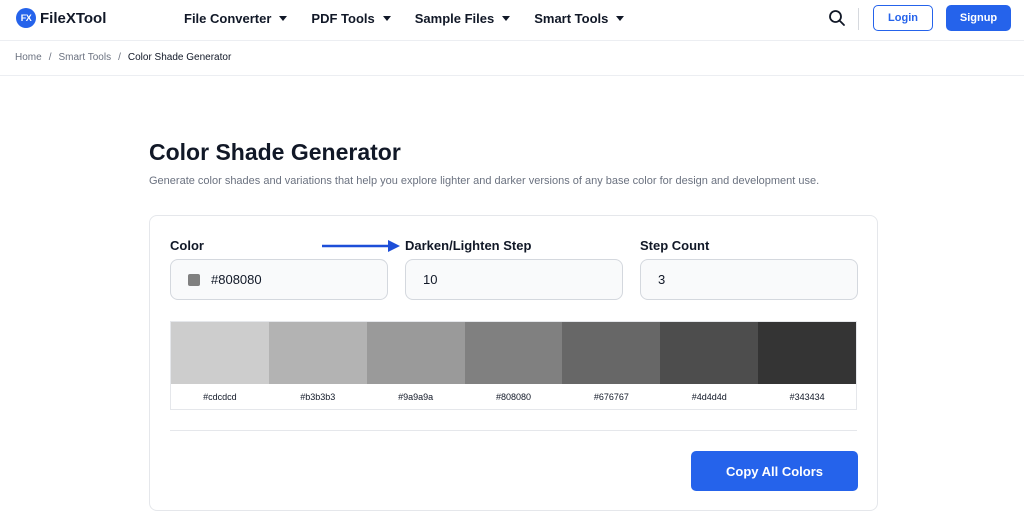  What do you see at coordinates (179, 57) in the screenshot?
I see `breadcrumb-current: Color Shade Generator` at bounding box center [179, 57].